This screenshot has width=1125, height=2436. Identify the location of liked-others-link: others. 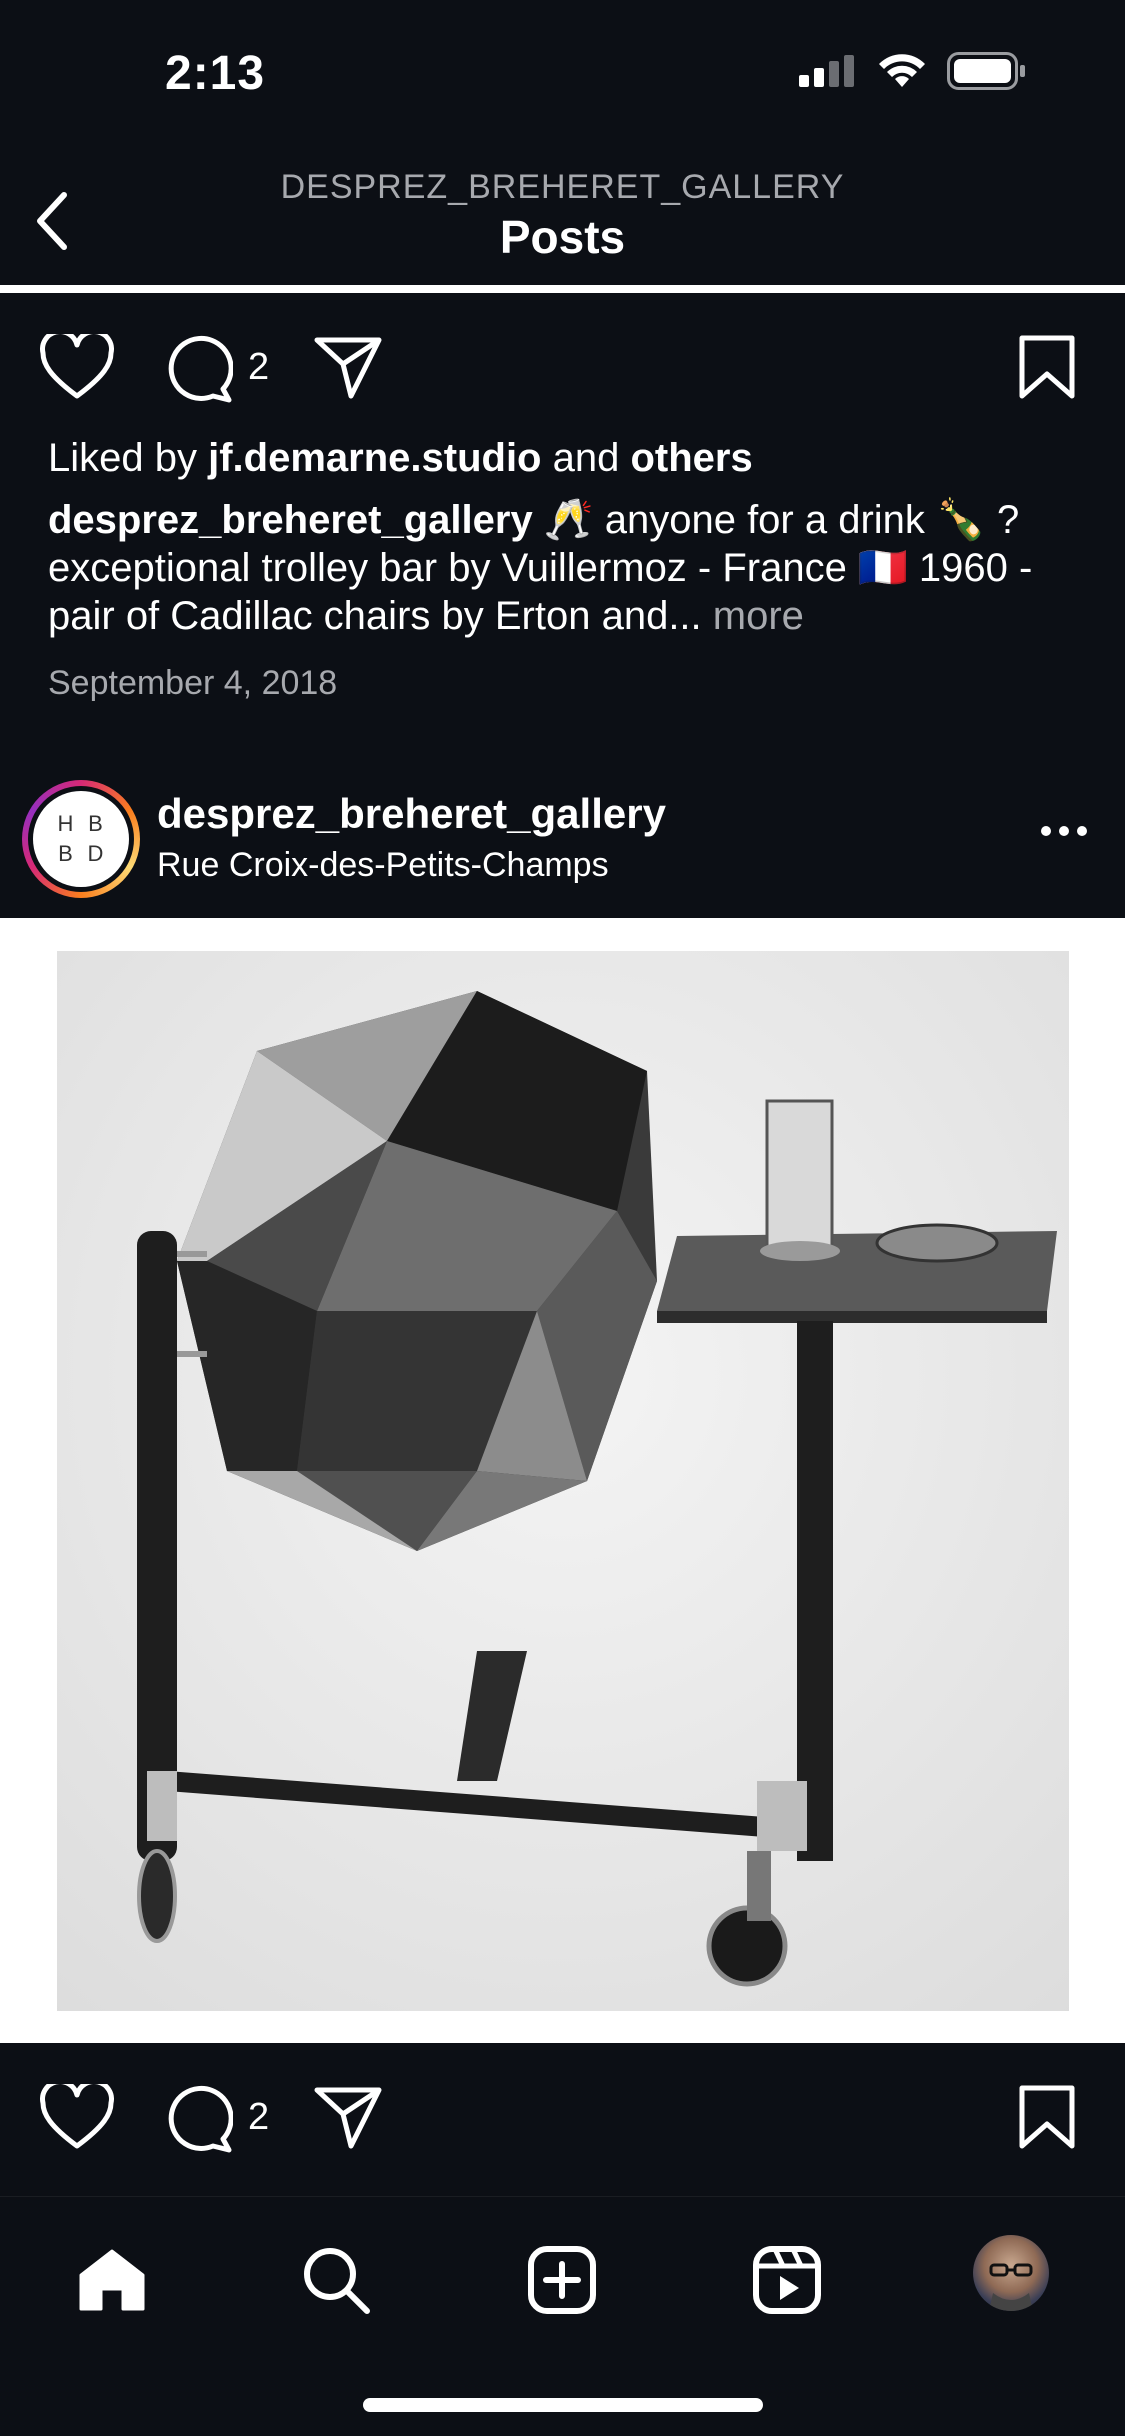
(691, 458).